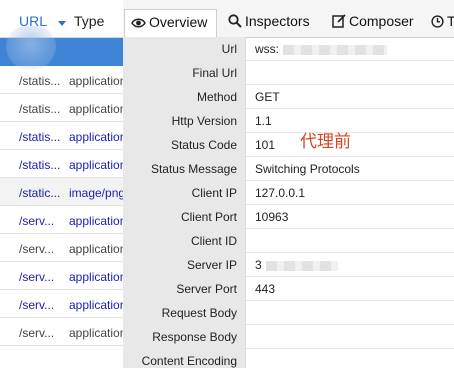 The image size is (454, 368). What do you see at coordinates (184, 169) in the screenshot?
I see `property-key: Status Message` at bounding box center [184, 169].